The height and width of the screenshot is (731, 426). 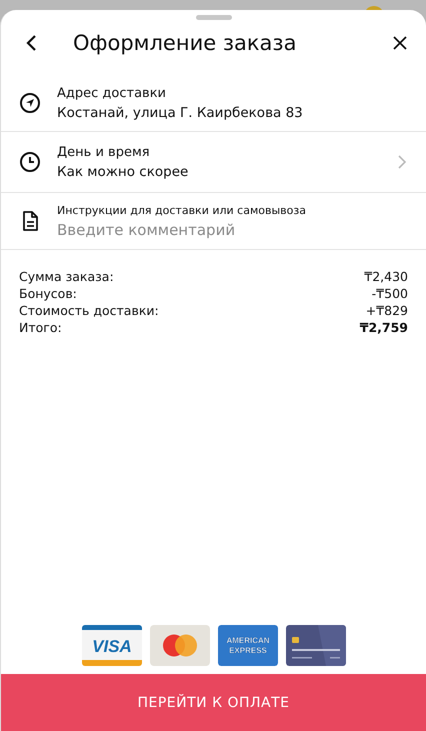 What do you see at coordinates (232, 229) in the screenshot?
I see `comment-field: Введите комментарий` at bounding box center [232, 229].